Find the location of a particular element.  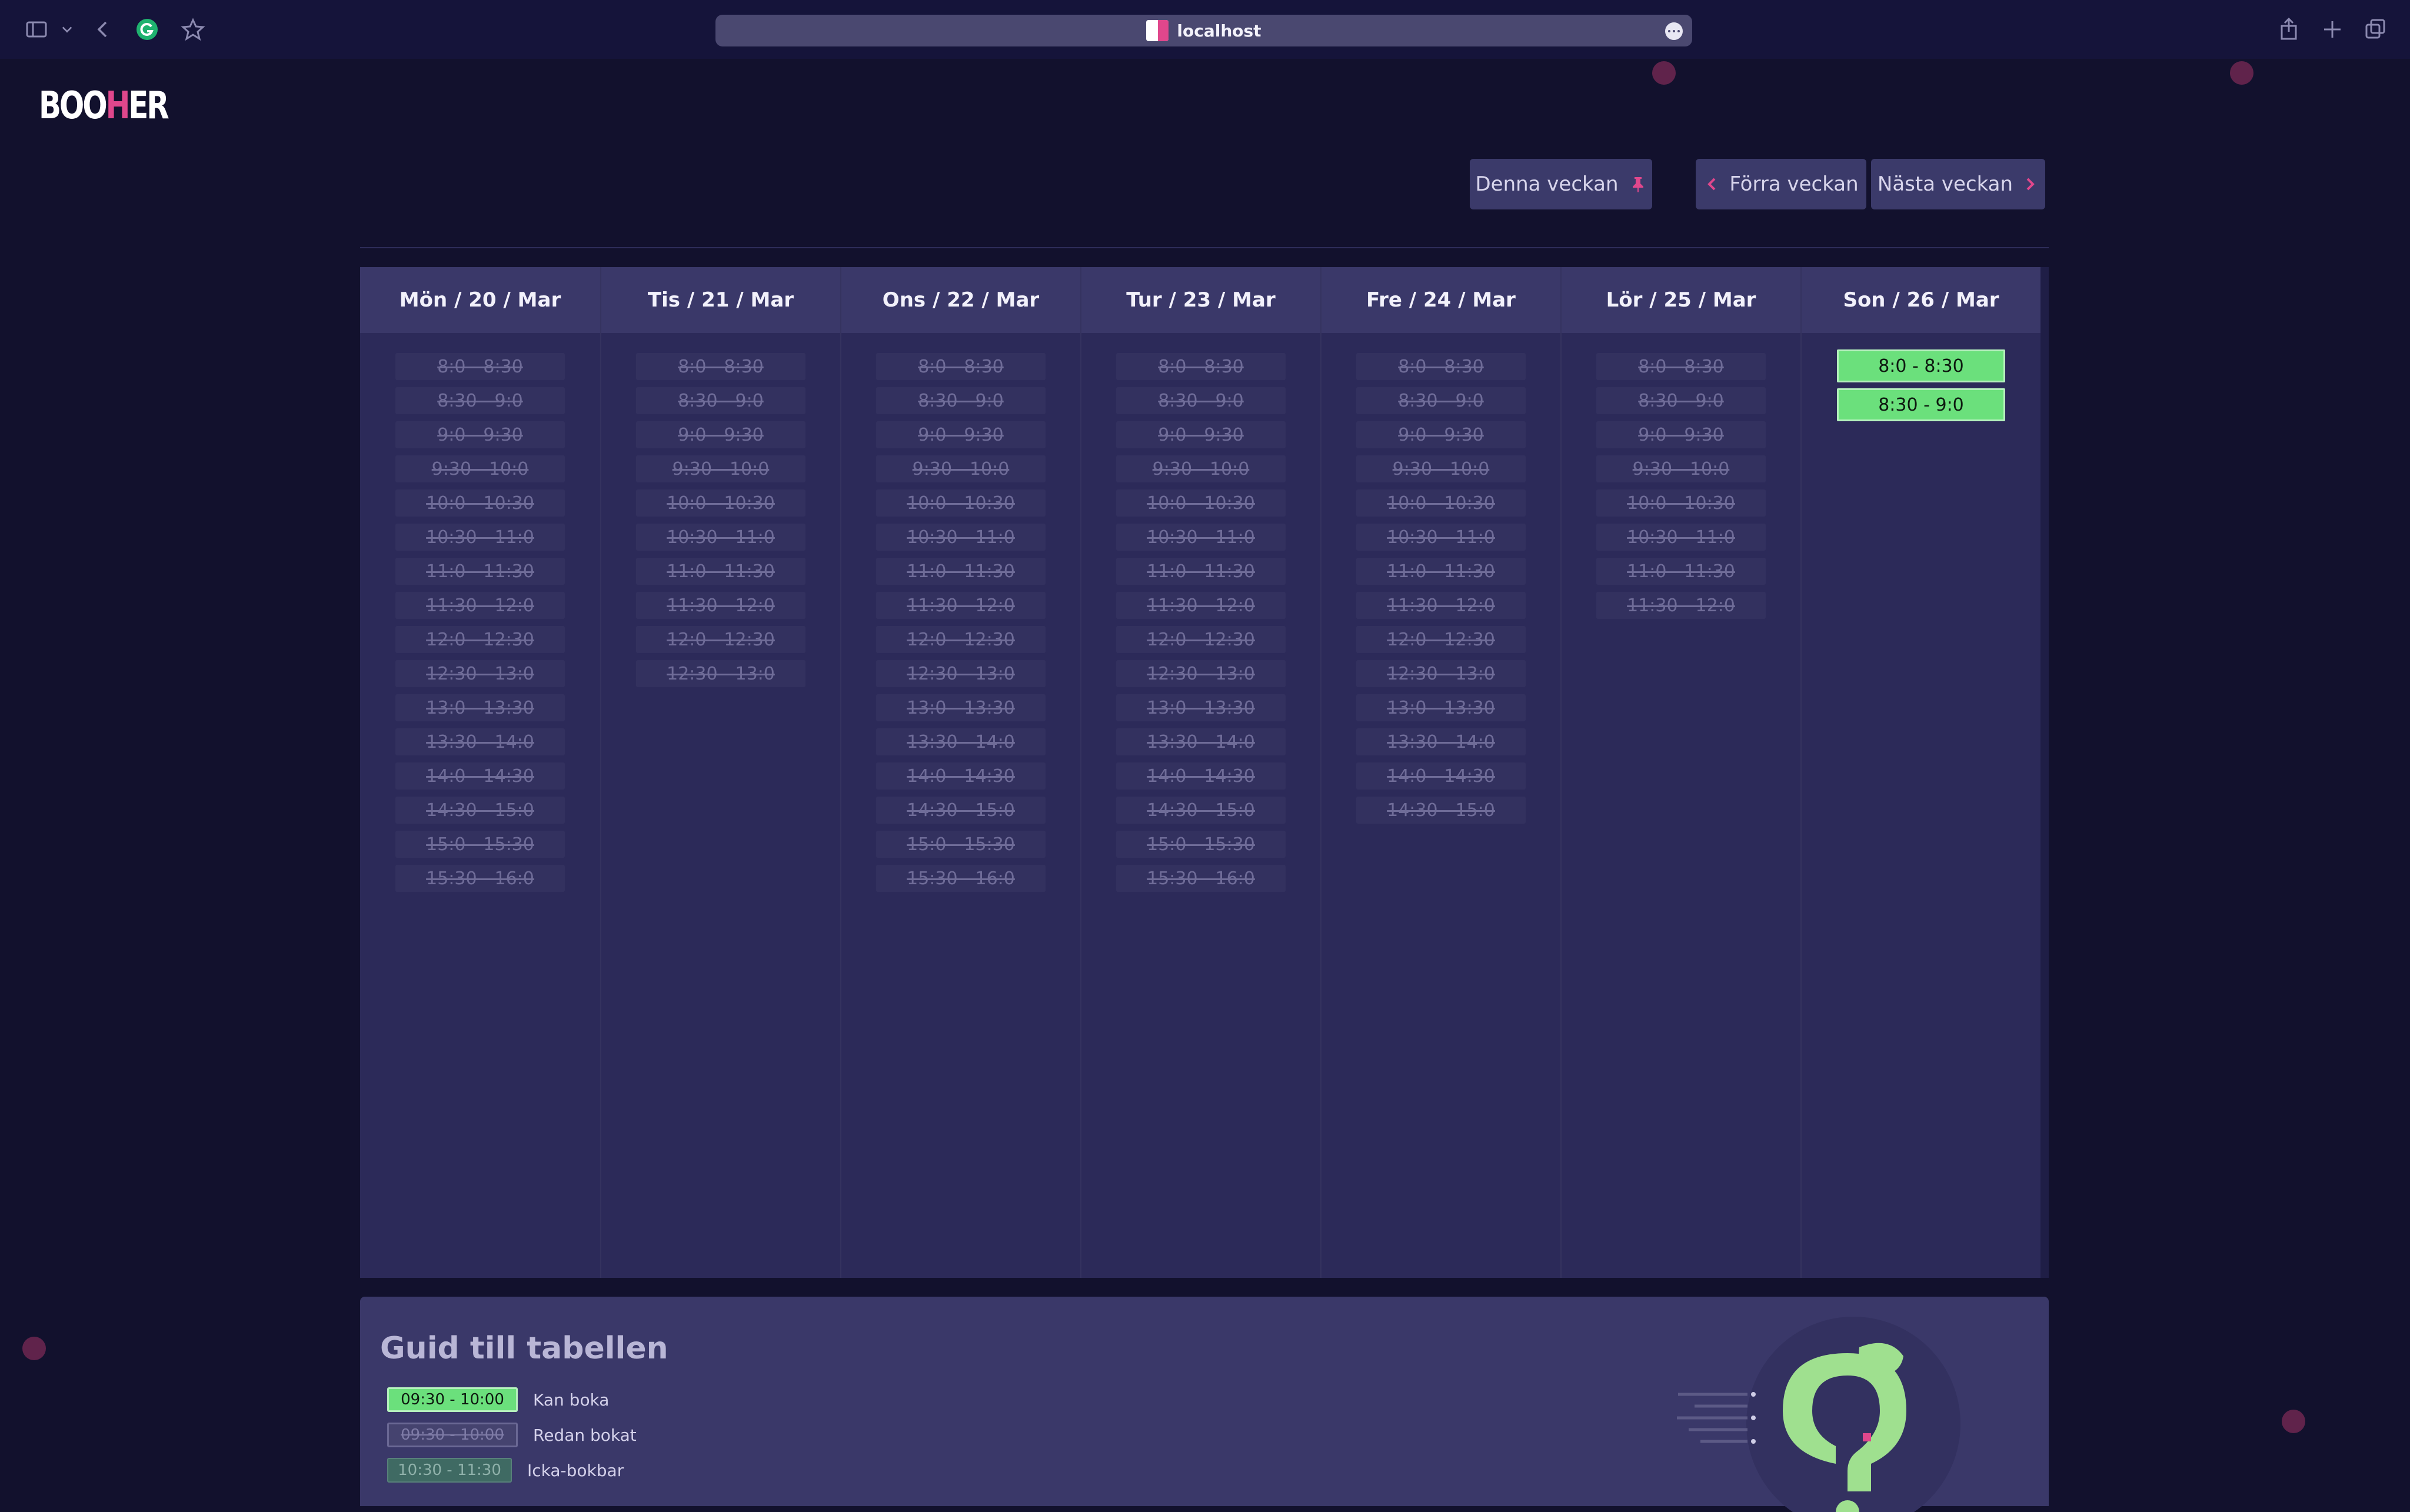

available-time-slot: 8:30 - 9:0 is located at coordinates (1921, 405).